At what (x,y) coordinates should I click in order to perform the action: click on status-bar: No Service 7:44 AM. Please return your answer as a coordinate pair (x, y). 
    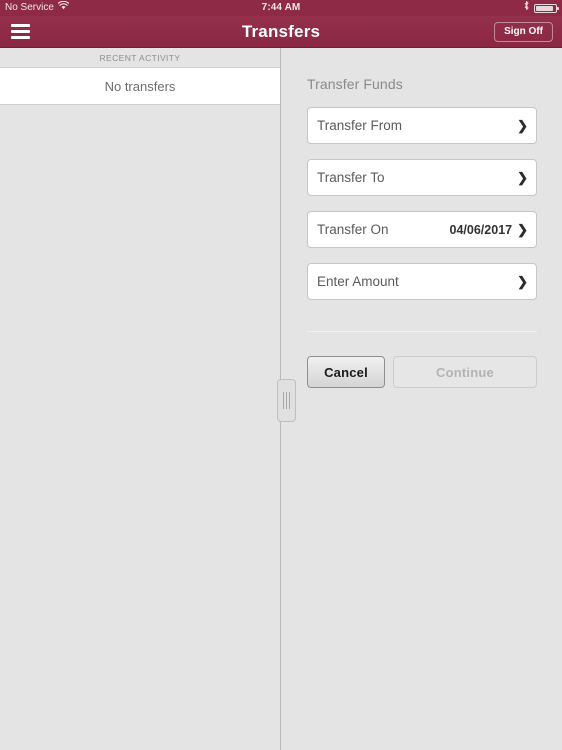
    Looking at the image, I should click on (281, 8).